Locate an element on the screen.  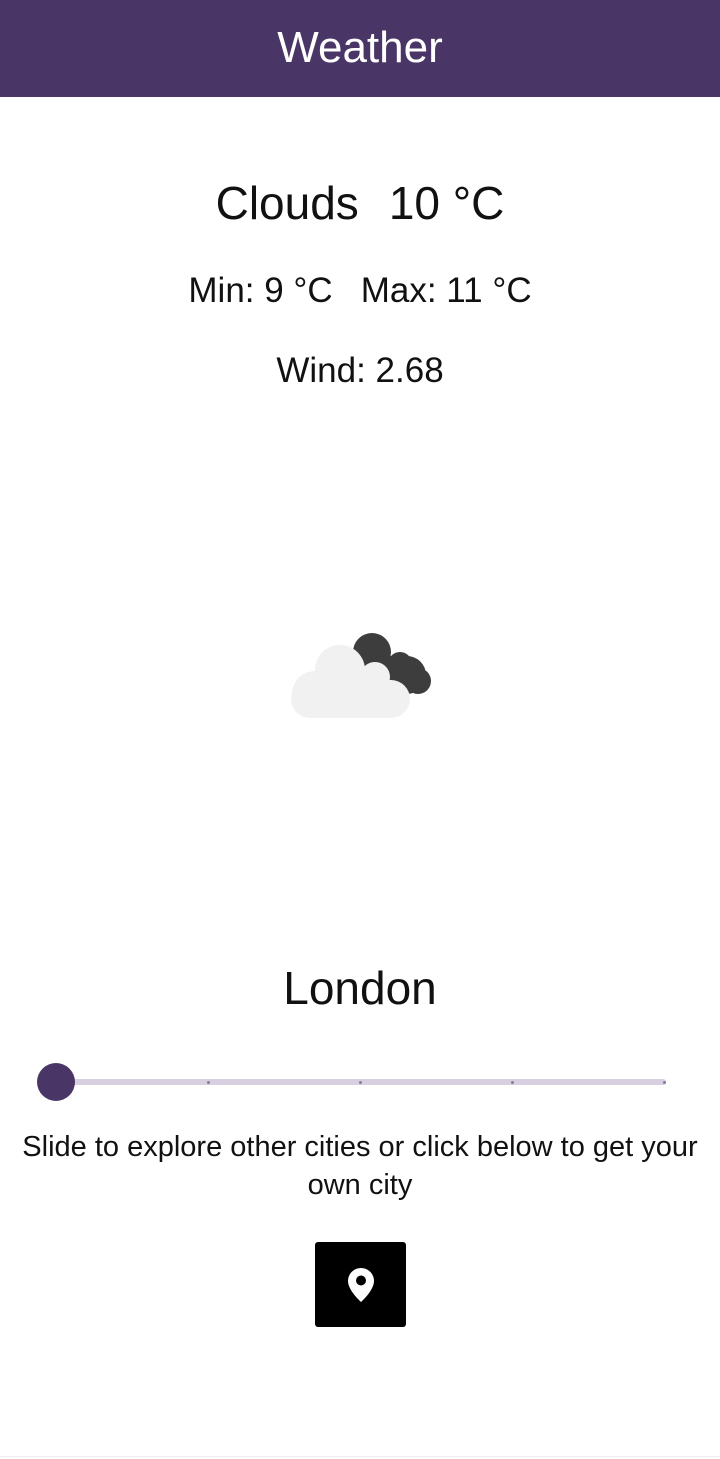
city-name: London is located at coordinates (360, 988).